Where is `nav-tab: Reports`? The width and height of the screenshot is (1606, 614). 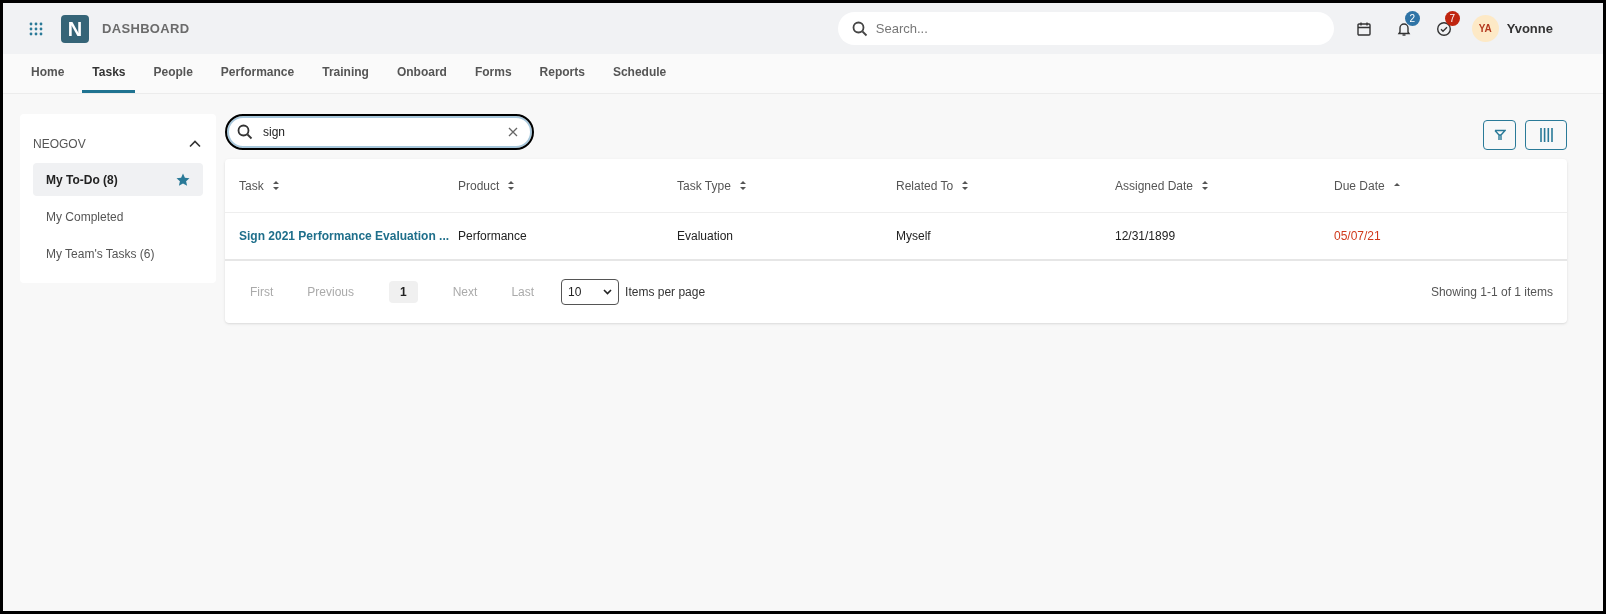
nav-tab: Reports is located at coordinates (562, 73).